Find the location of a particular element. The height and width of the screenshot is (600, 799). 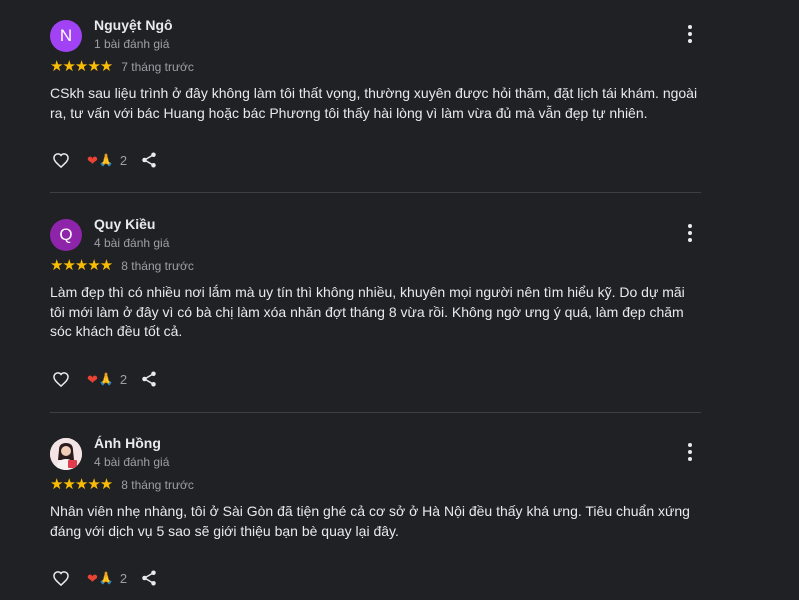

reviewer-name: Ánh Hồng is located at coordinates (127, 443).